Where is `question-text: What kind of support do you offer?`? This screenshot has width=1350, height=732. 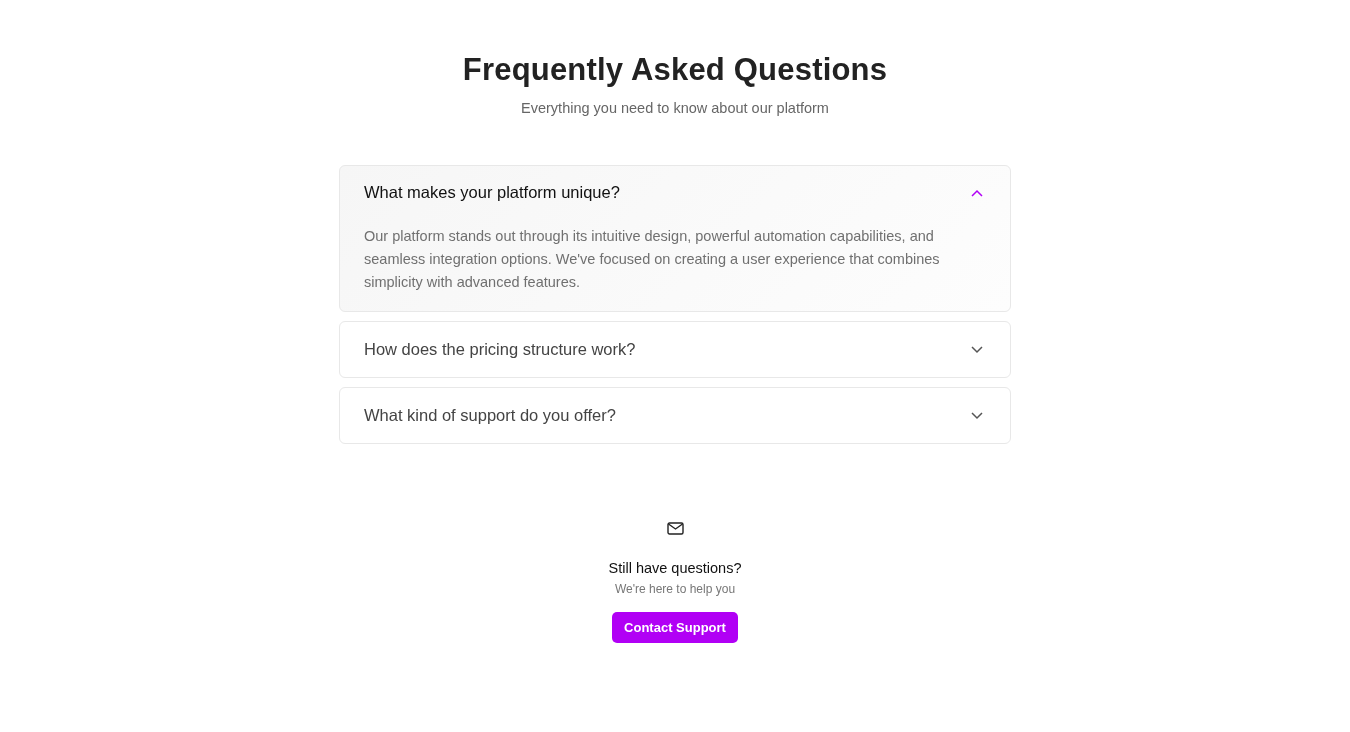
question-text: What kind of support do you offer? is located at coordinates (490, 415).